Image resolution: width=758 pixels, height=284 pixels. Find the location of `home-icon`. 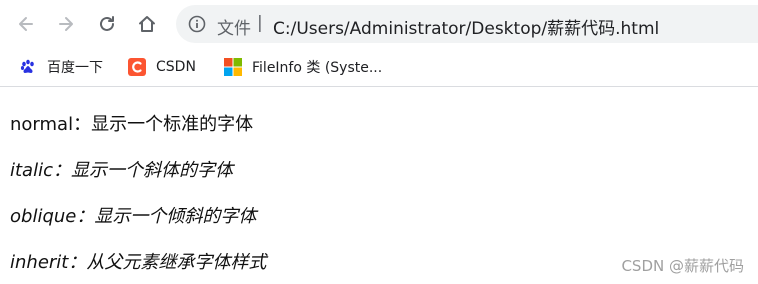

home-icon is located at coordinates (147, 24).